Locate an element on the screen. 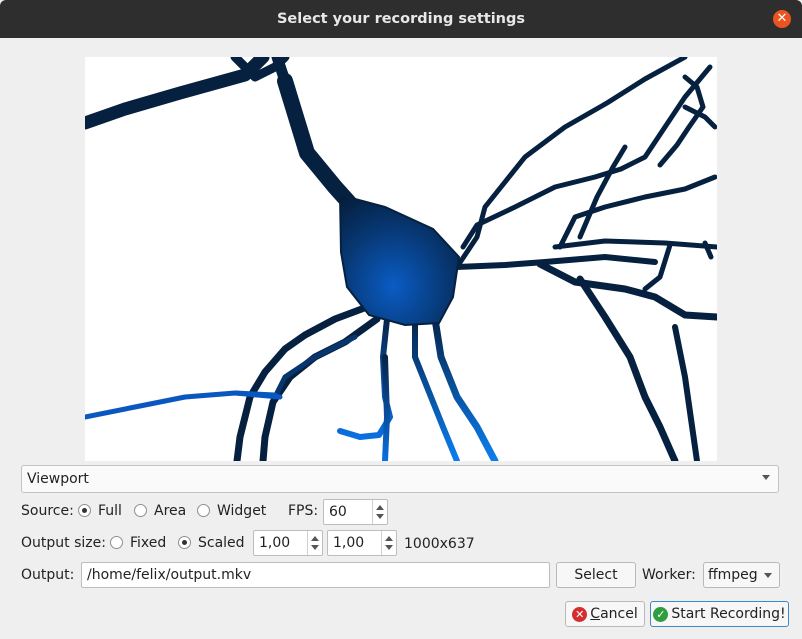  fps-label: FPS: is located at coordinates (303, 511).